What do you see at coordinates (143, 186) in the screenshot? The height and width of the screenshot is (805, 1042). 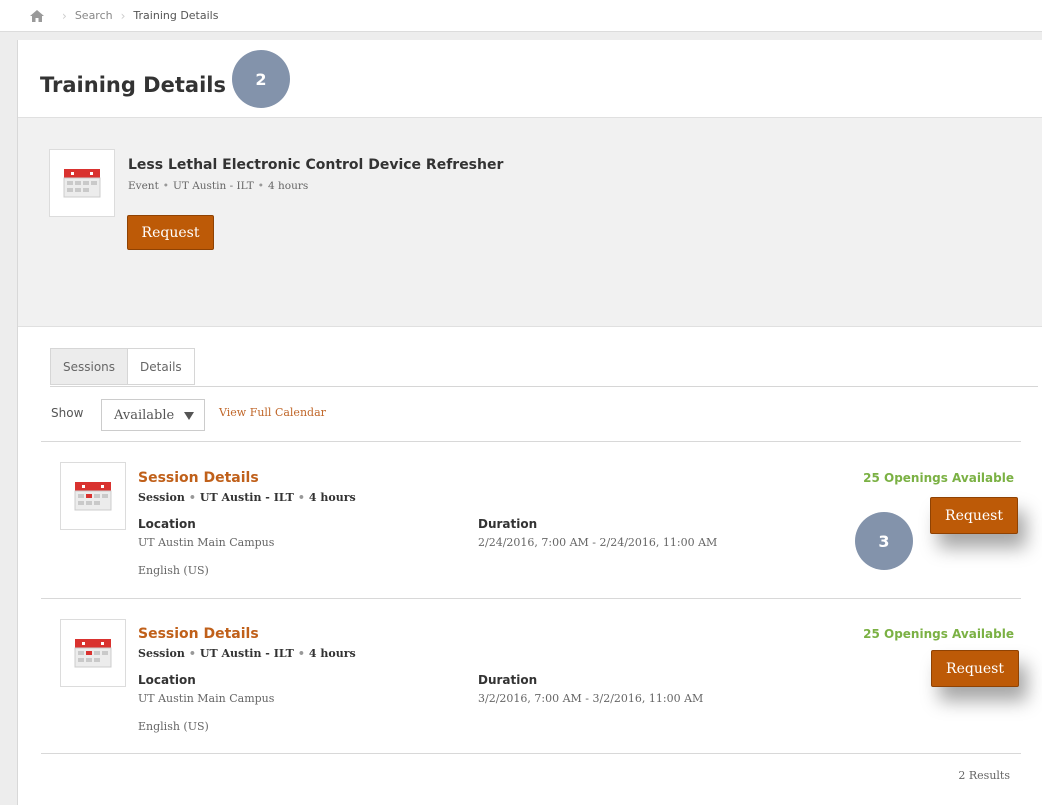 I see `training-type: Event` at bounding box center [143, 186].